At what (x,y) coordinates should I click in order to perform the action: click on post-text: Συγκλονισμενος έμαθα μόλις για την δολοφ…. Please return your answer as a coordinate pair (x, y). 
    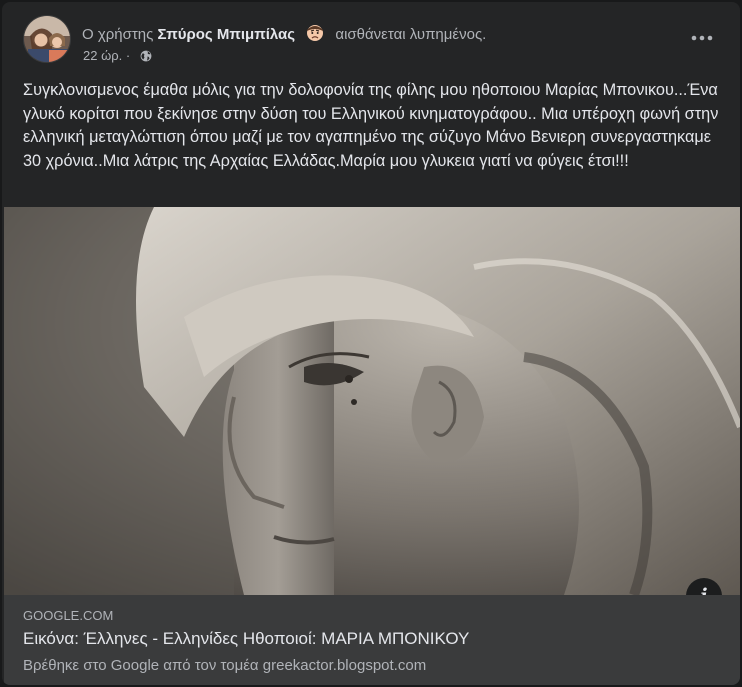
    Looking at the image, I should click on (371, 125).